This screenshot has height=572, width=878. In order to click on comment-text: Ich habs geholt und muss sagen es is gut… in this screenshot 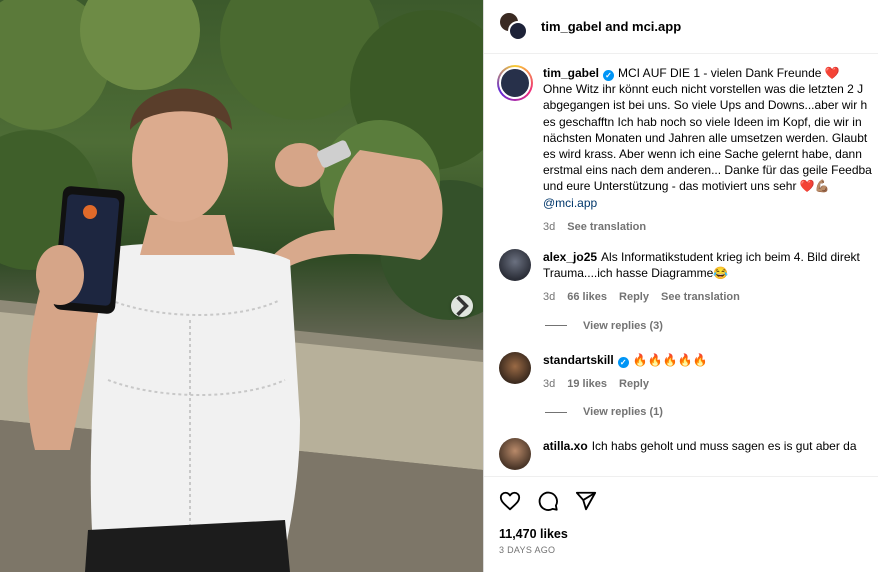, I will do `click(724, 446)`.